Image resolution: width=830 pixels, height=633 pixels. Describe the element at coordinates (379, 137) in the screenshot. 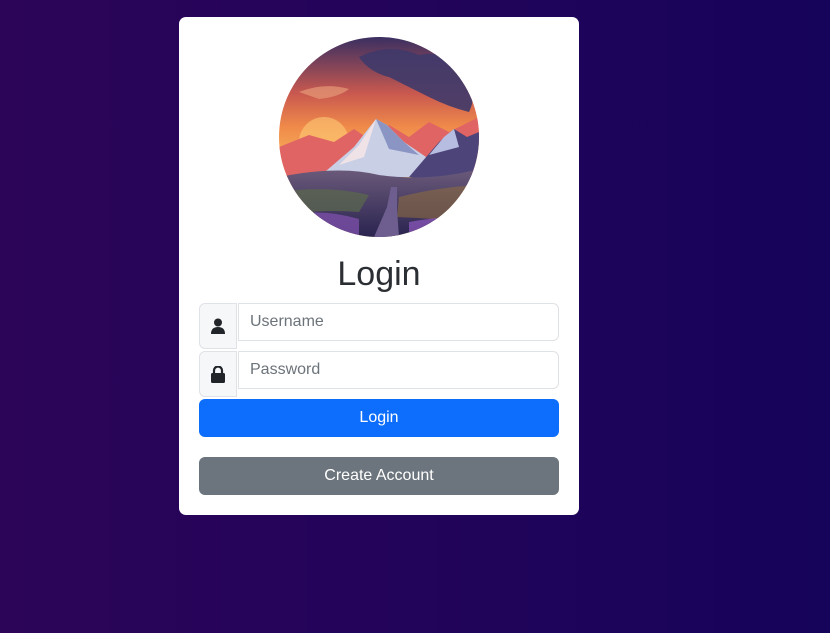

I see `avatar-image` at that location.